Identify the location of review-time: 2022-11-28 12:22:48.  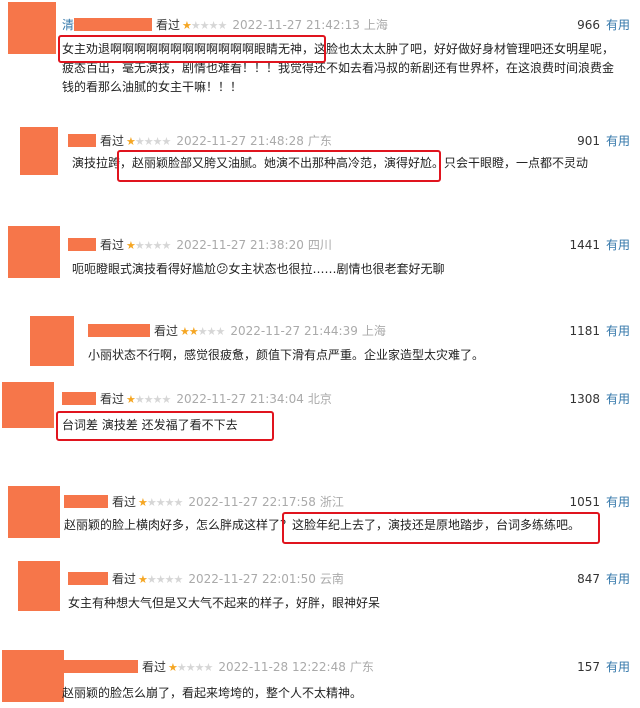
(281, 667).